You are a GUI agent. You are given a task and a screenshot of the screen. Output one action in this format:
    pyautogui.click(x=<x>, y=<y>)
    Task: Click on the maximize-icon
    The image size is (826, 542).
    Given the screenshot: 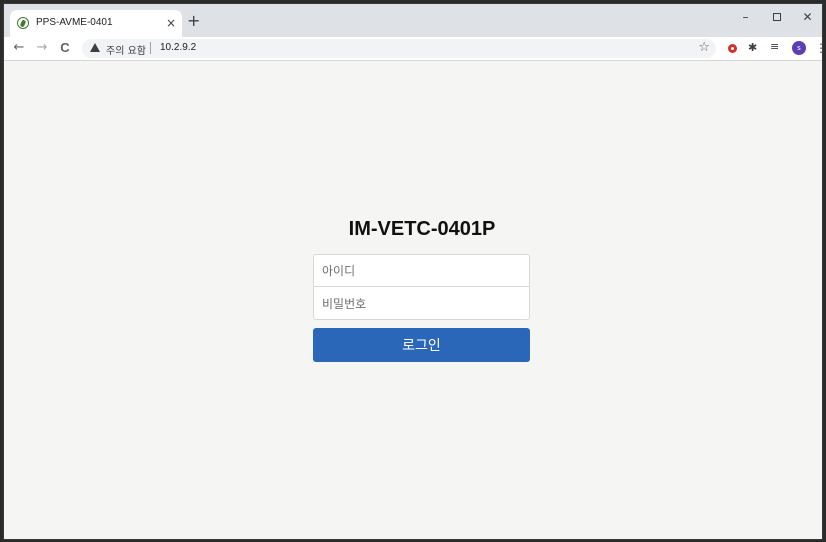 What is the action you would take?
    pyautogui.click(x=776, y=17)
    